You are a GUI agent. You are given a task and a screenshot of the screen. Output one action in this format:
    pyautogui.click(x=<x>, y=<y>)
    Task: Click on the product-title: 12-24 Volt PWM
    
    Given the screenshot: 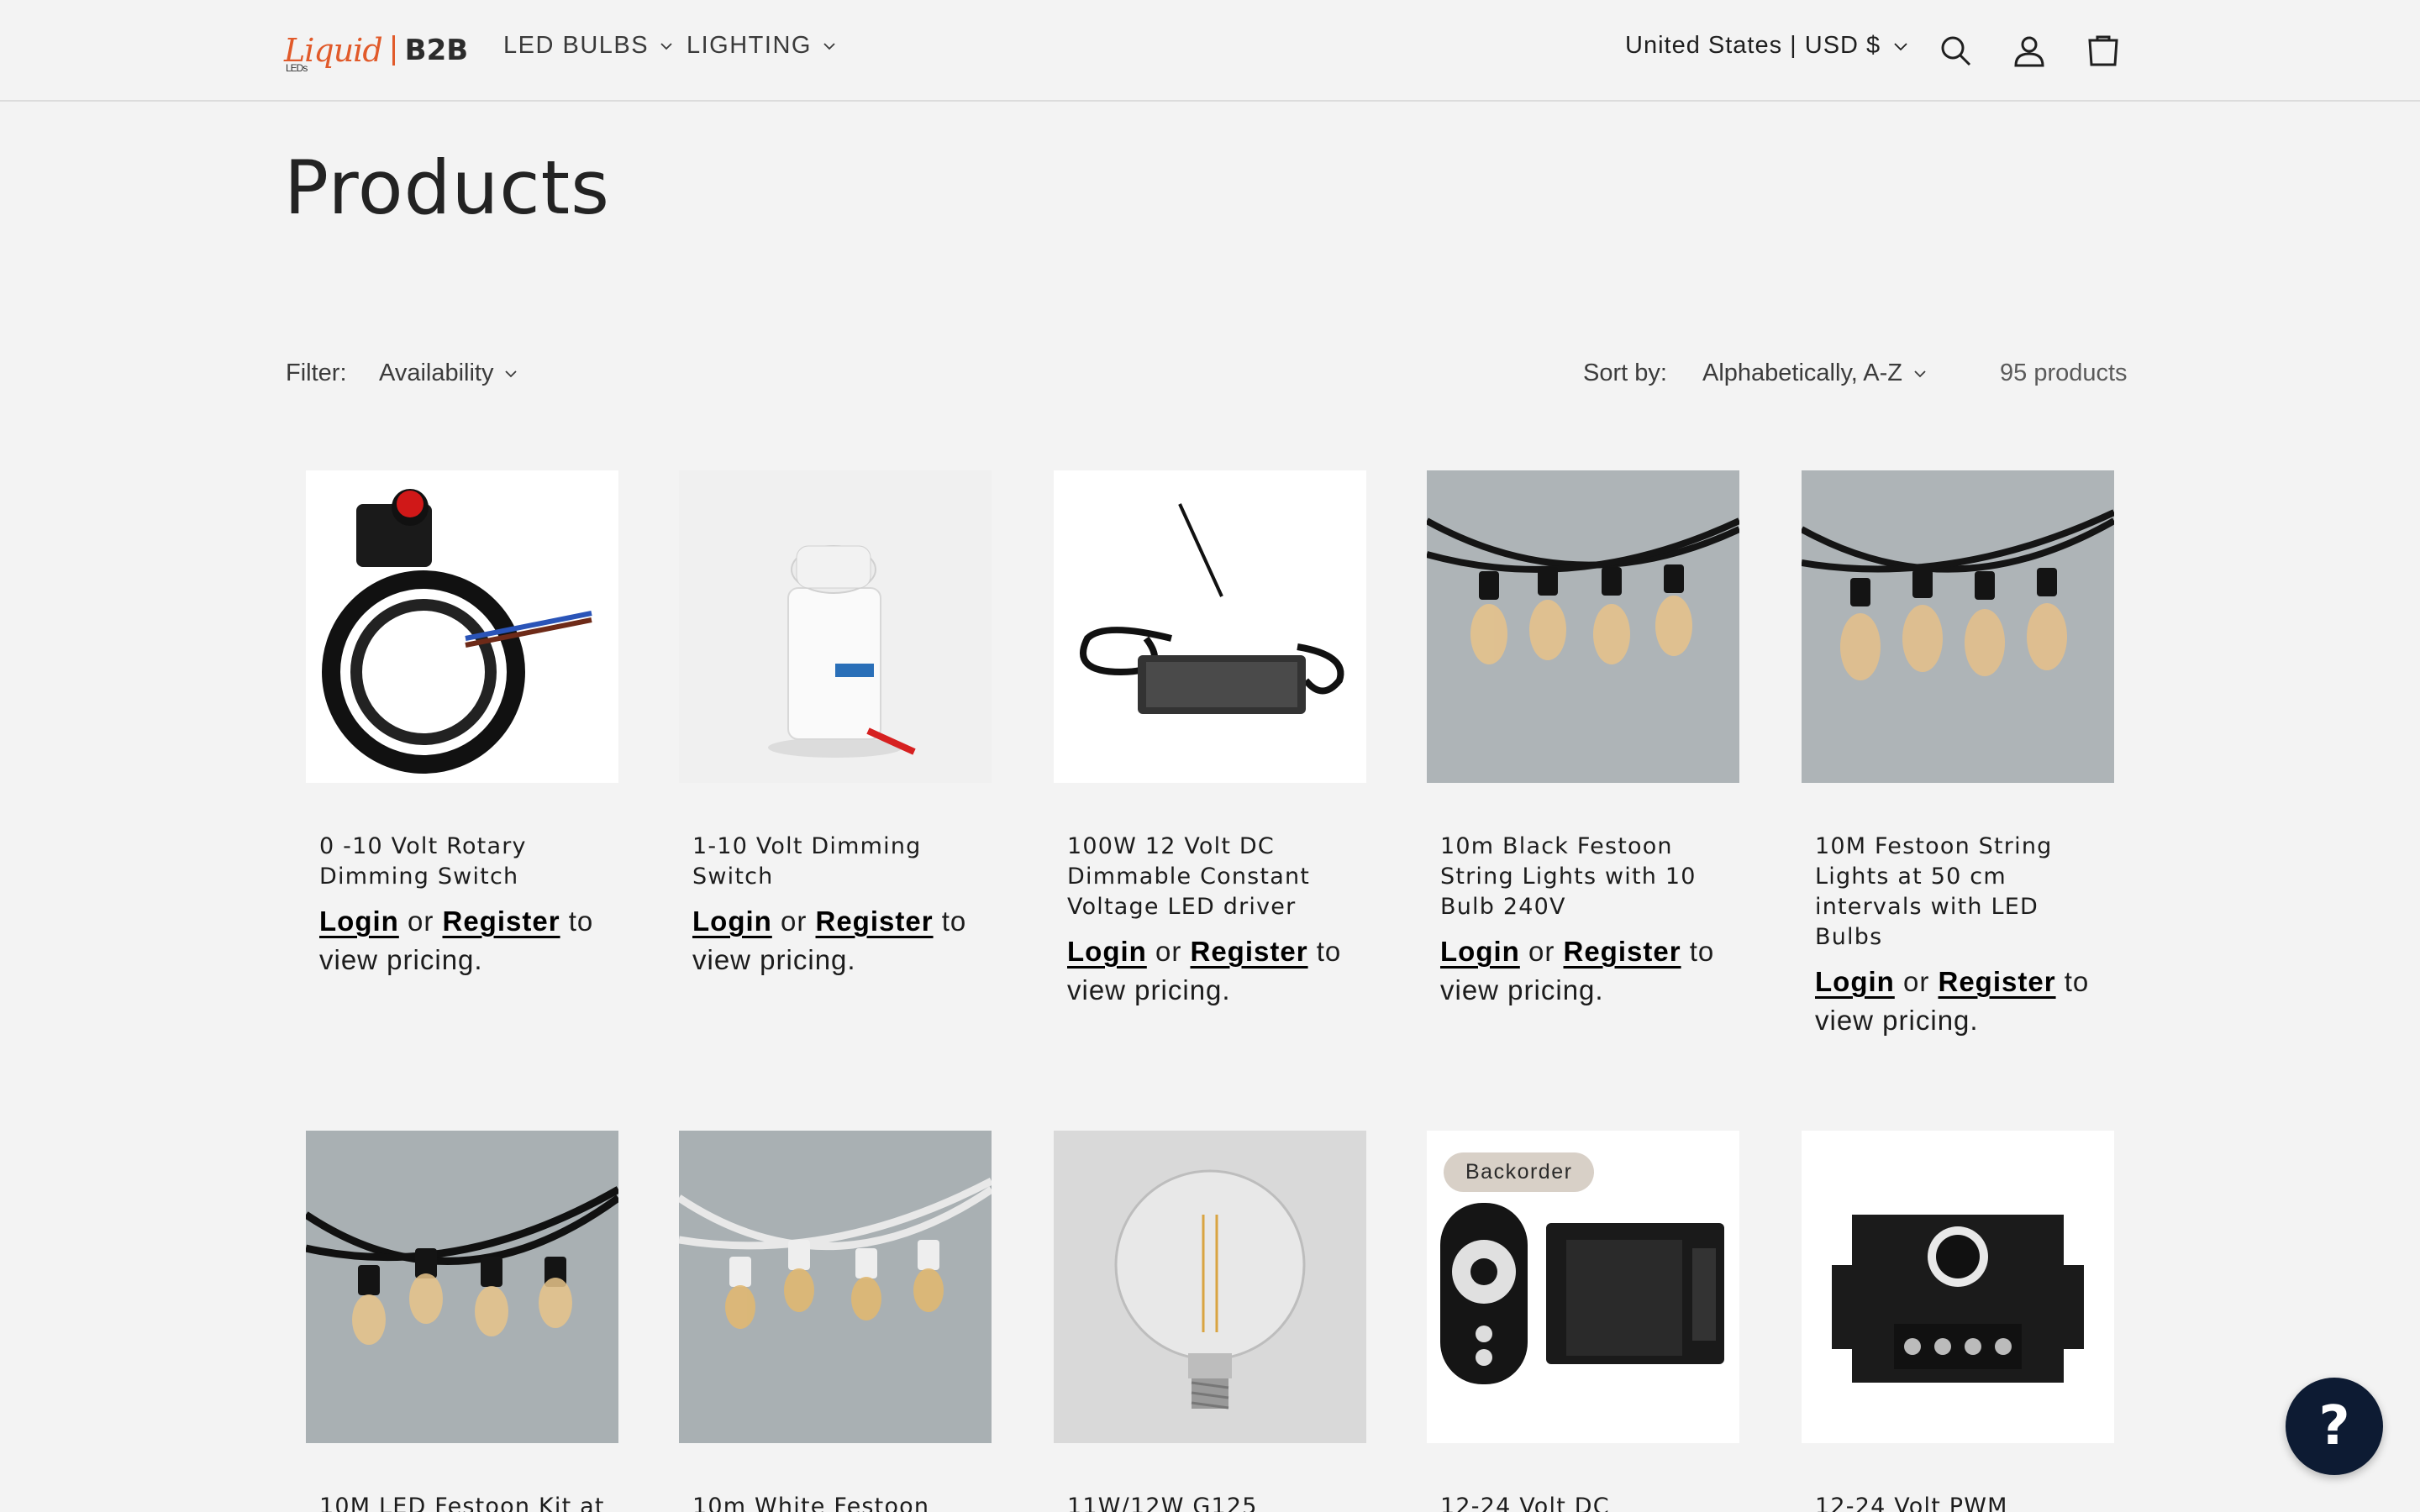 What is the action you would take?
    pyautogui.click(x=1958, y=1502)
    